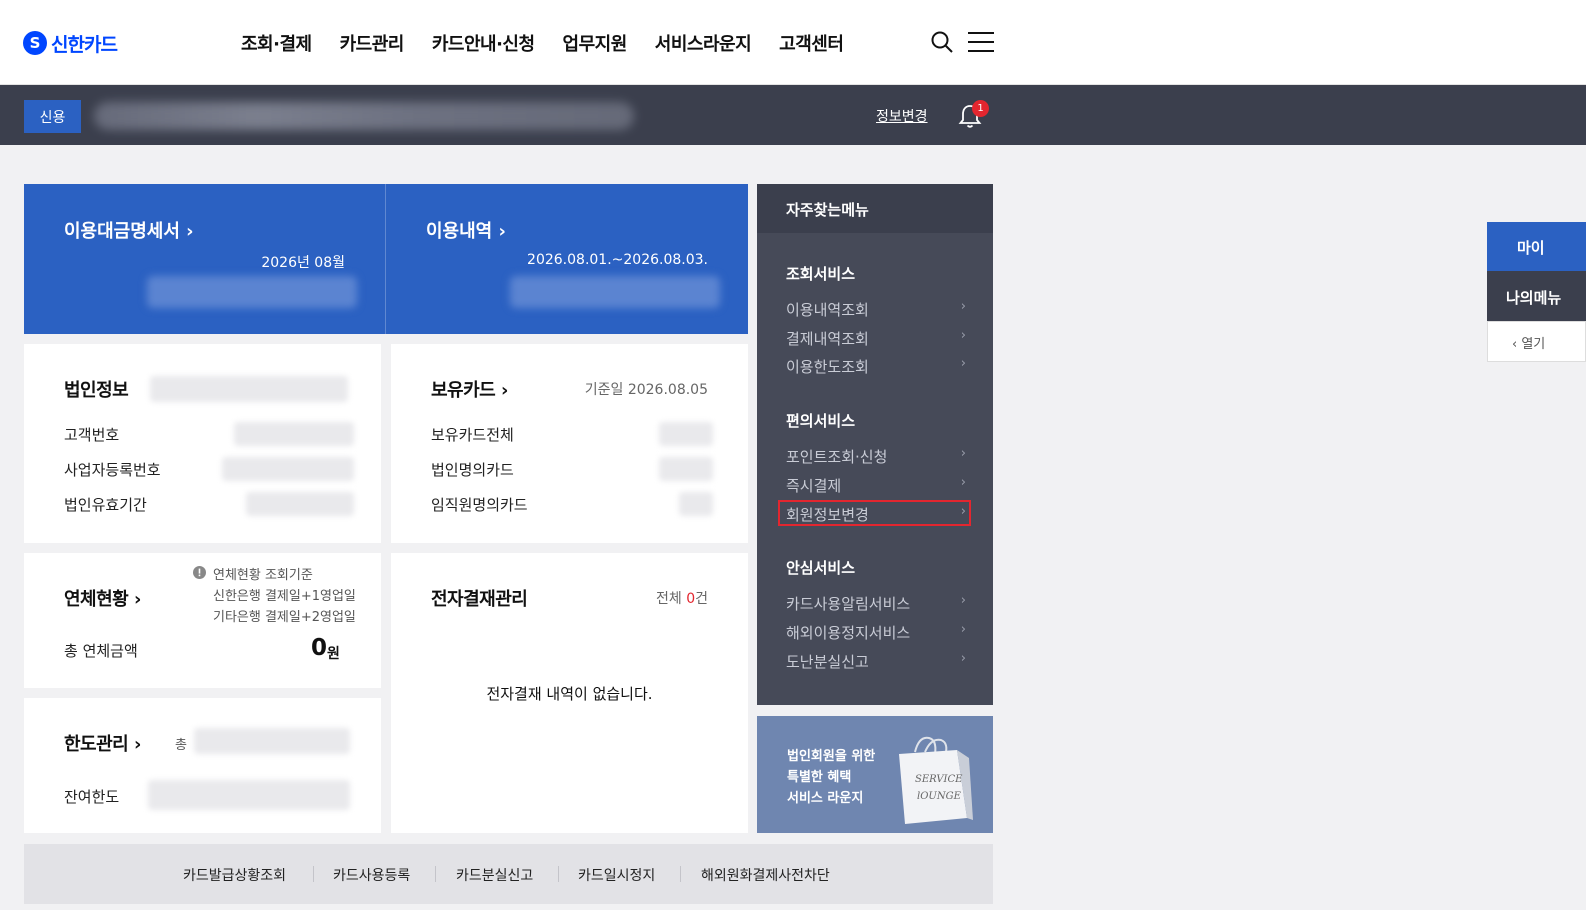 This screenshot has width=1586, height=910. I want to click on epayment-empty-message: 전자결재 내역이 없습니다., so click(569, 694).